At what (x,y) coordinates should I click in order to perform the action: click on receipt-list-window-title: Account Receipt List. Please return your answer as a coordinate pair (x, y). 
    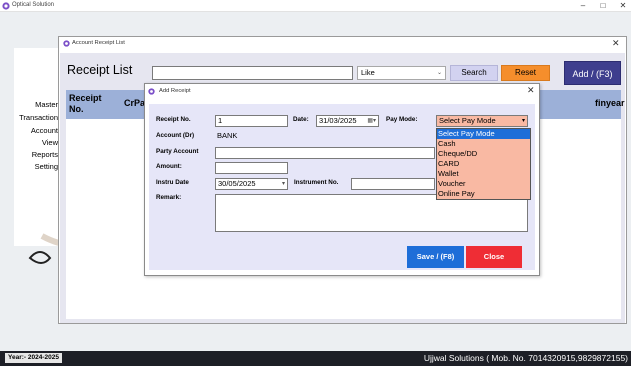
    Looking at the image, I should click on (98, 43).